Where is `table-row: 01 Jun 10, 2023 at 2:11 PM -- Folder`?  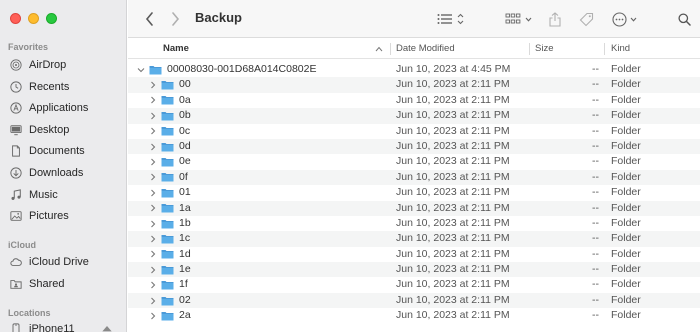 table-row: 01 Jun 10, 2023 at 2:11 PM -- Folder is located at coordinates (414, 192).